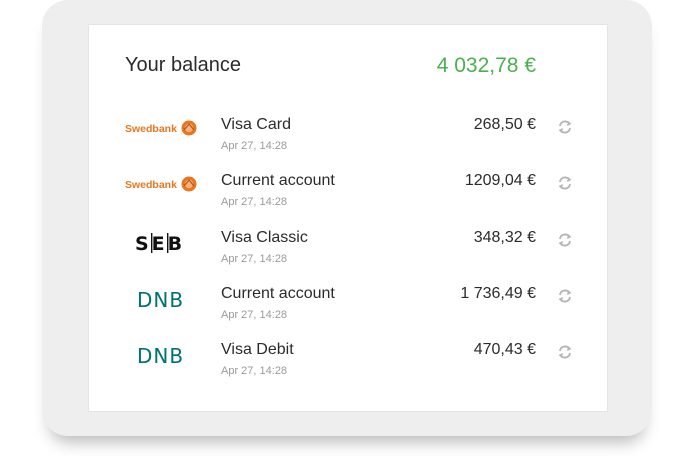  What do you see at coordinates (348, 254) in the screenshot?
I see `account-row: SEB Visa Classic Apr 27, 14:28 348,32 €` at bounding box center [348, 254].